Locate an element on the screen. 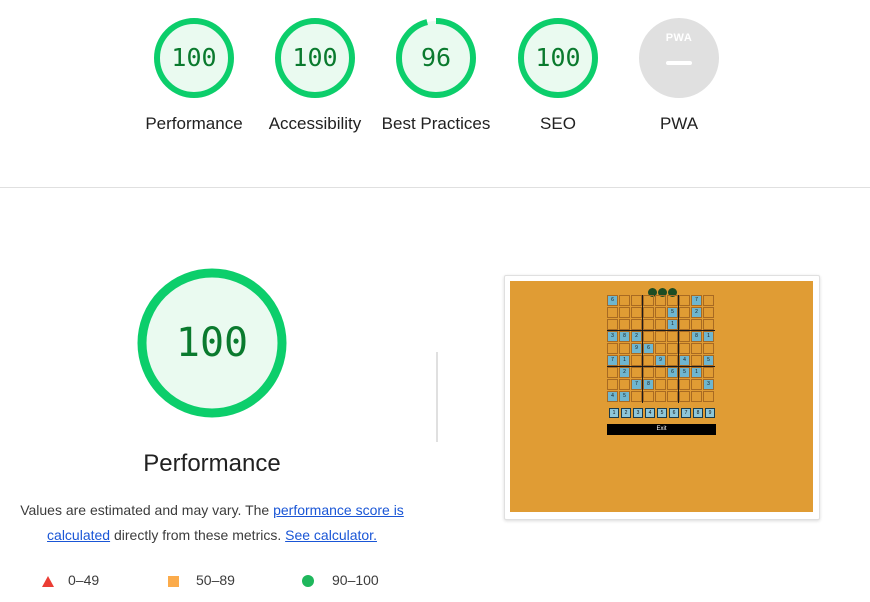  legend-average: 50–89 is located at coordinates (201, 580).